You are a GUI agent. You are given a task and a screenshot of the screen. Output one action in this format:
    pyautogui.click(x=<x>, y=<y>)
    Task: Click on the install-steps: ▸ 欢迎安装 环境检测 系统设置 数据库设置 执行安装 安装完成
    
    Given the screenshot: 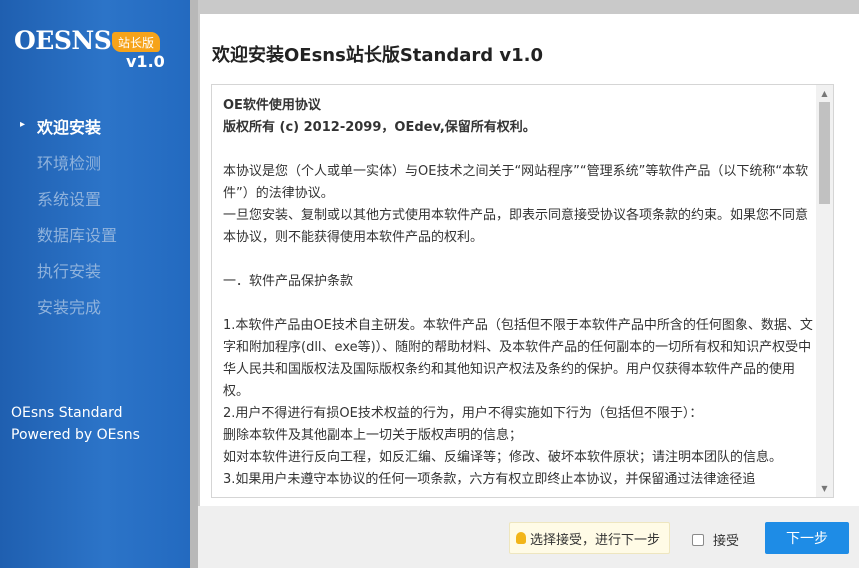 What is the action you would take?
    pyautogui.click(x=95, y=216)
    